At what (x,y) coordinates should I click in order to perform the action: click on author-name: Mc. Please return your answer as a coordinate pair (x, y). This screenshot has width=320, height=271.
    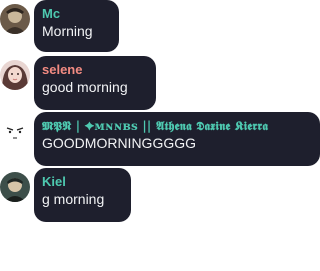
    Looking at the image, I should click on (76, 14).